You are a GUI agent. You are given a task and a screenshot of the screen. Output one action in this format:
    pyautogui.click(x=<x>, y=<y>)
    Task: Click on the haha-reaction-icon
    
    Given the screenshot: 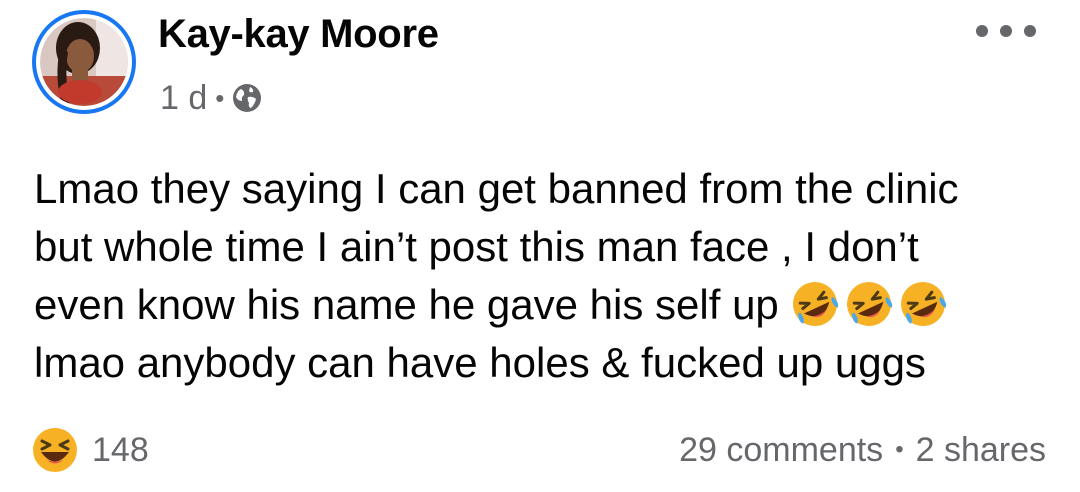 What is the action you would take?
    pyautogui.click(x=55, y=450)
    